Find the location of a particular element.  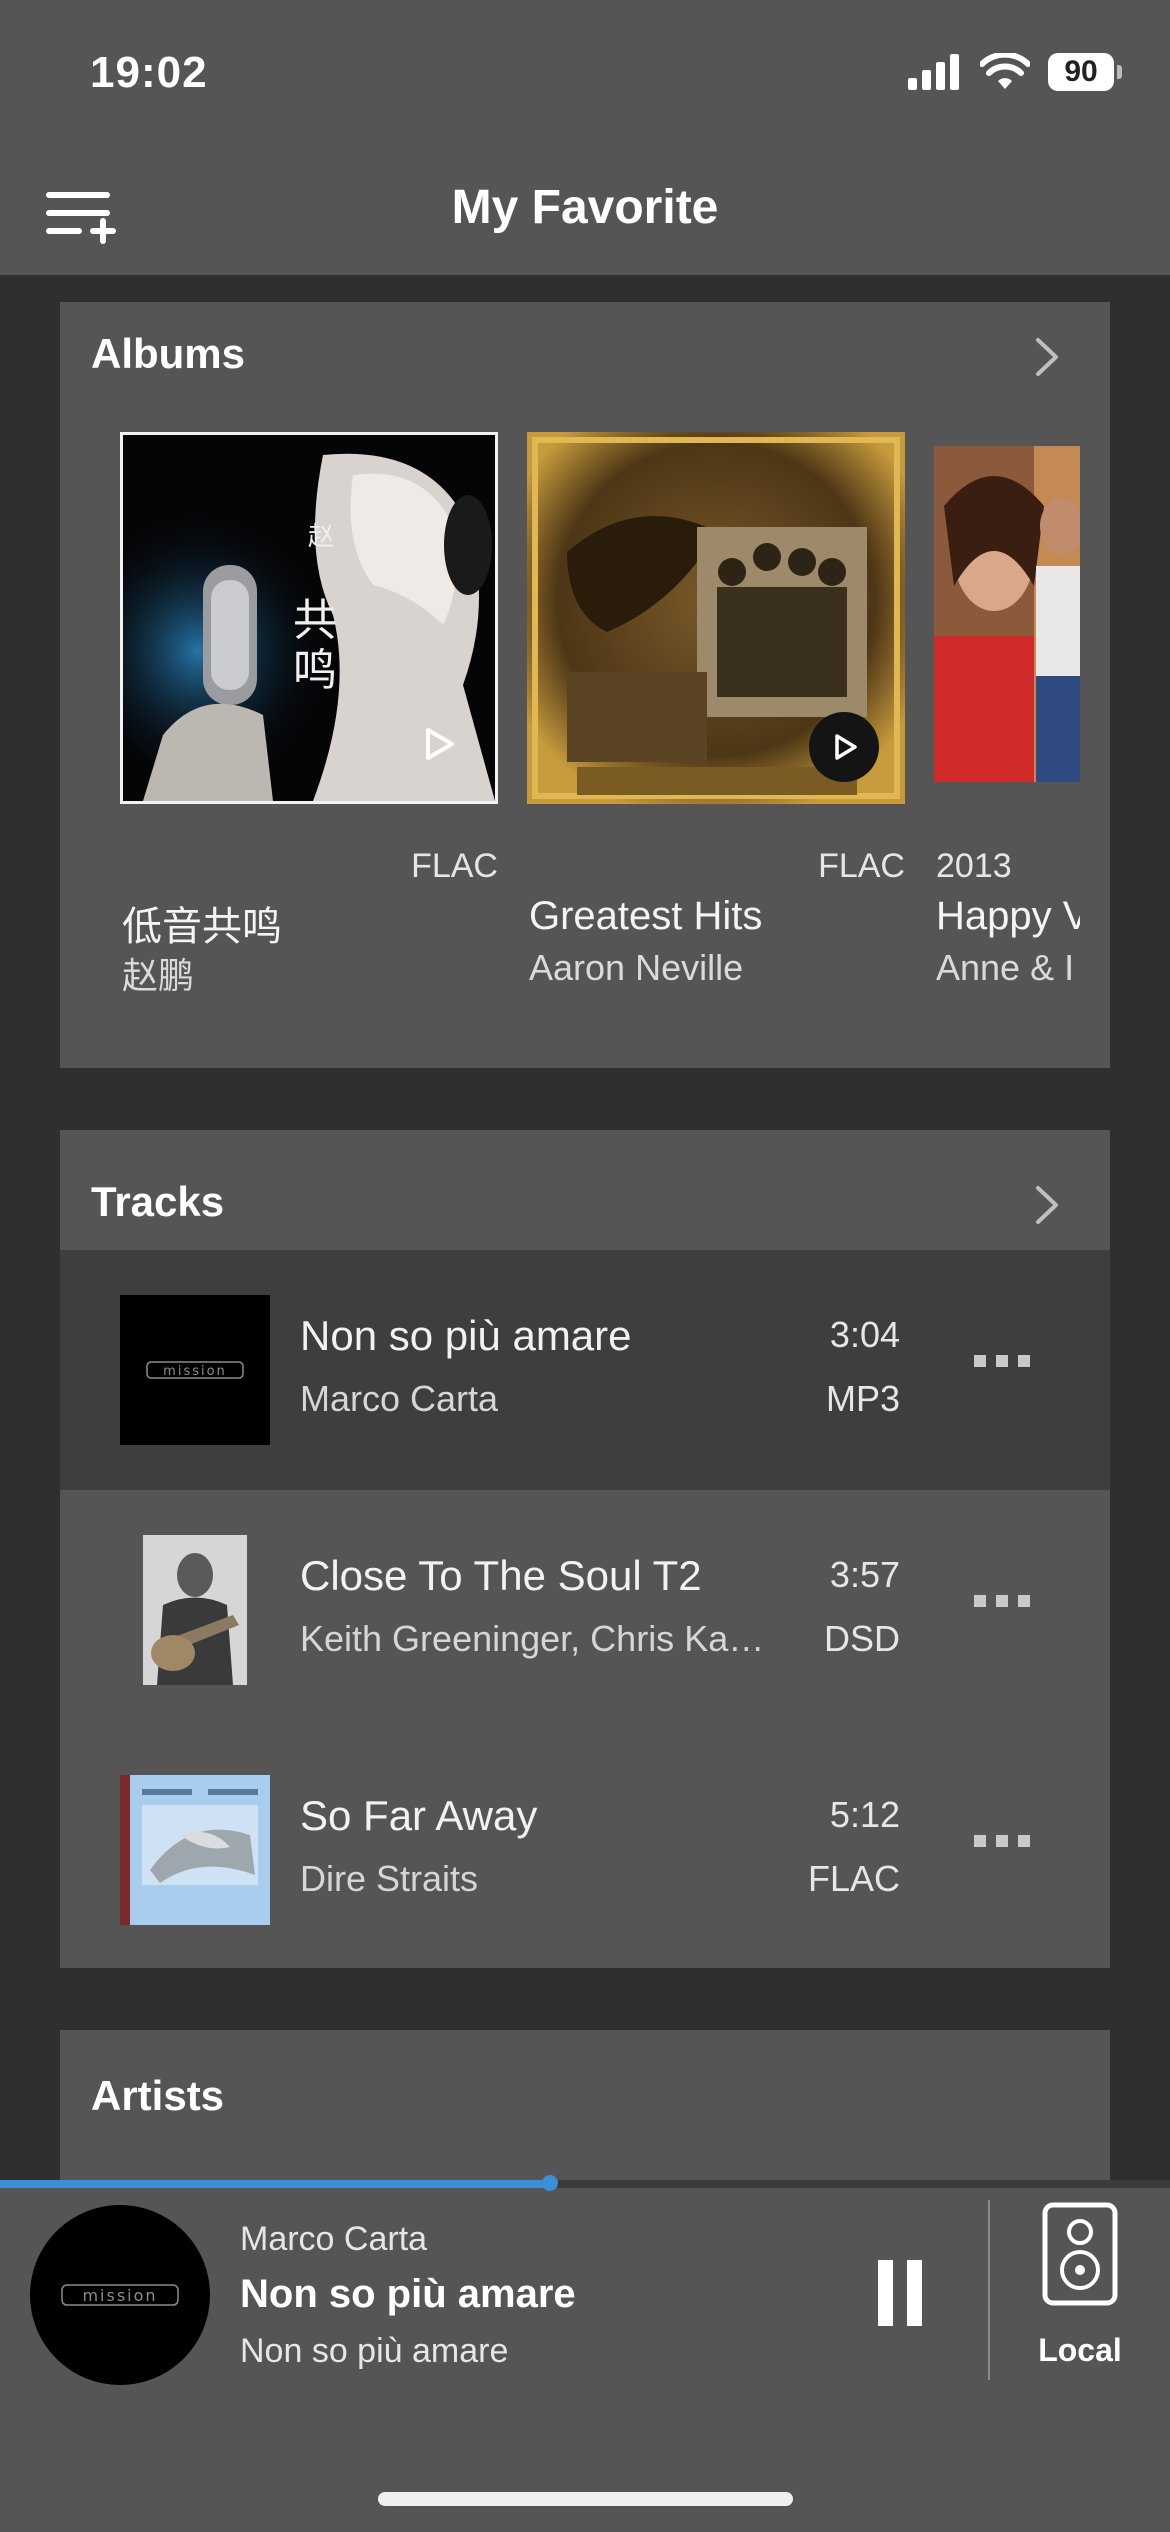

album-cover is located at coordinates (716, 618).